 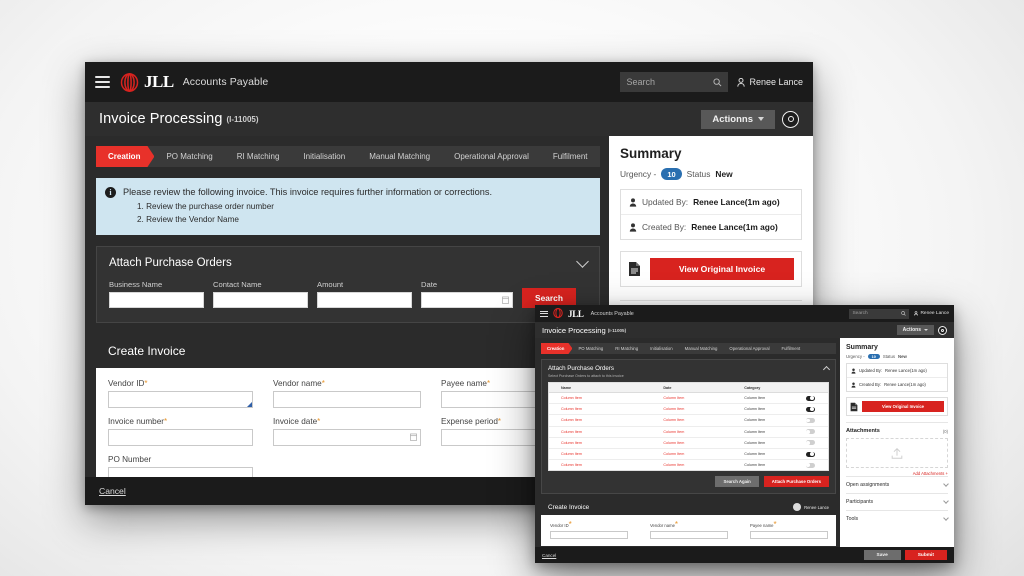 What do you see at coordinates (582, 261) in the screenshot?
I see `chevron-down-icon` at bounding box center [582, 261].